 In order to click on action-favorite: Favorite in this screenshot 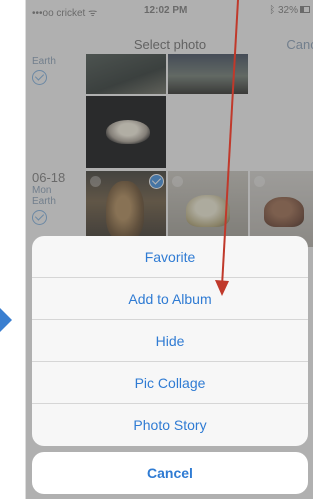, I will do `click(170, 257)`.